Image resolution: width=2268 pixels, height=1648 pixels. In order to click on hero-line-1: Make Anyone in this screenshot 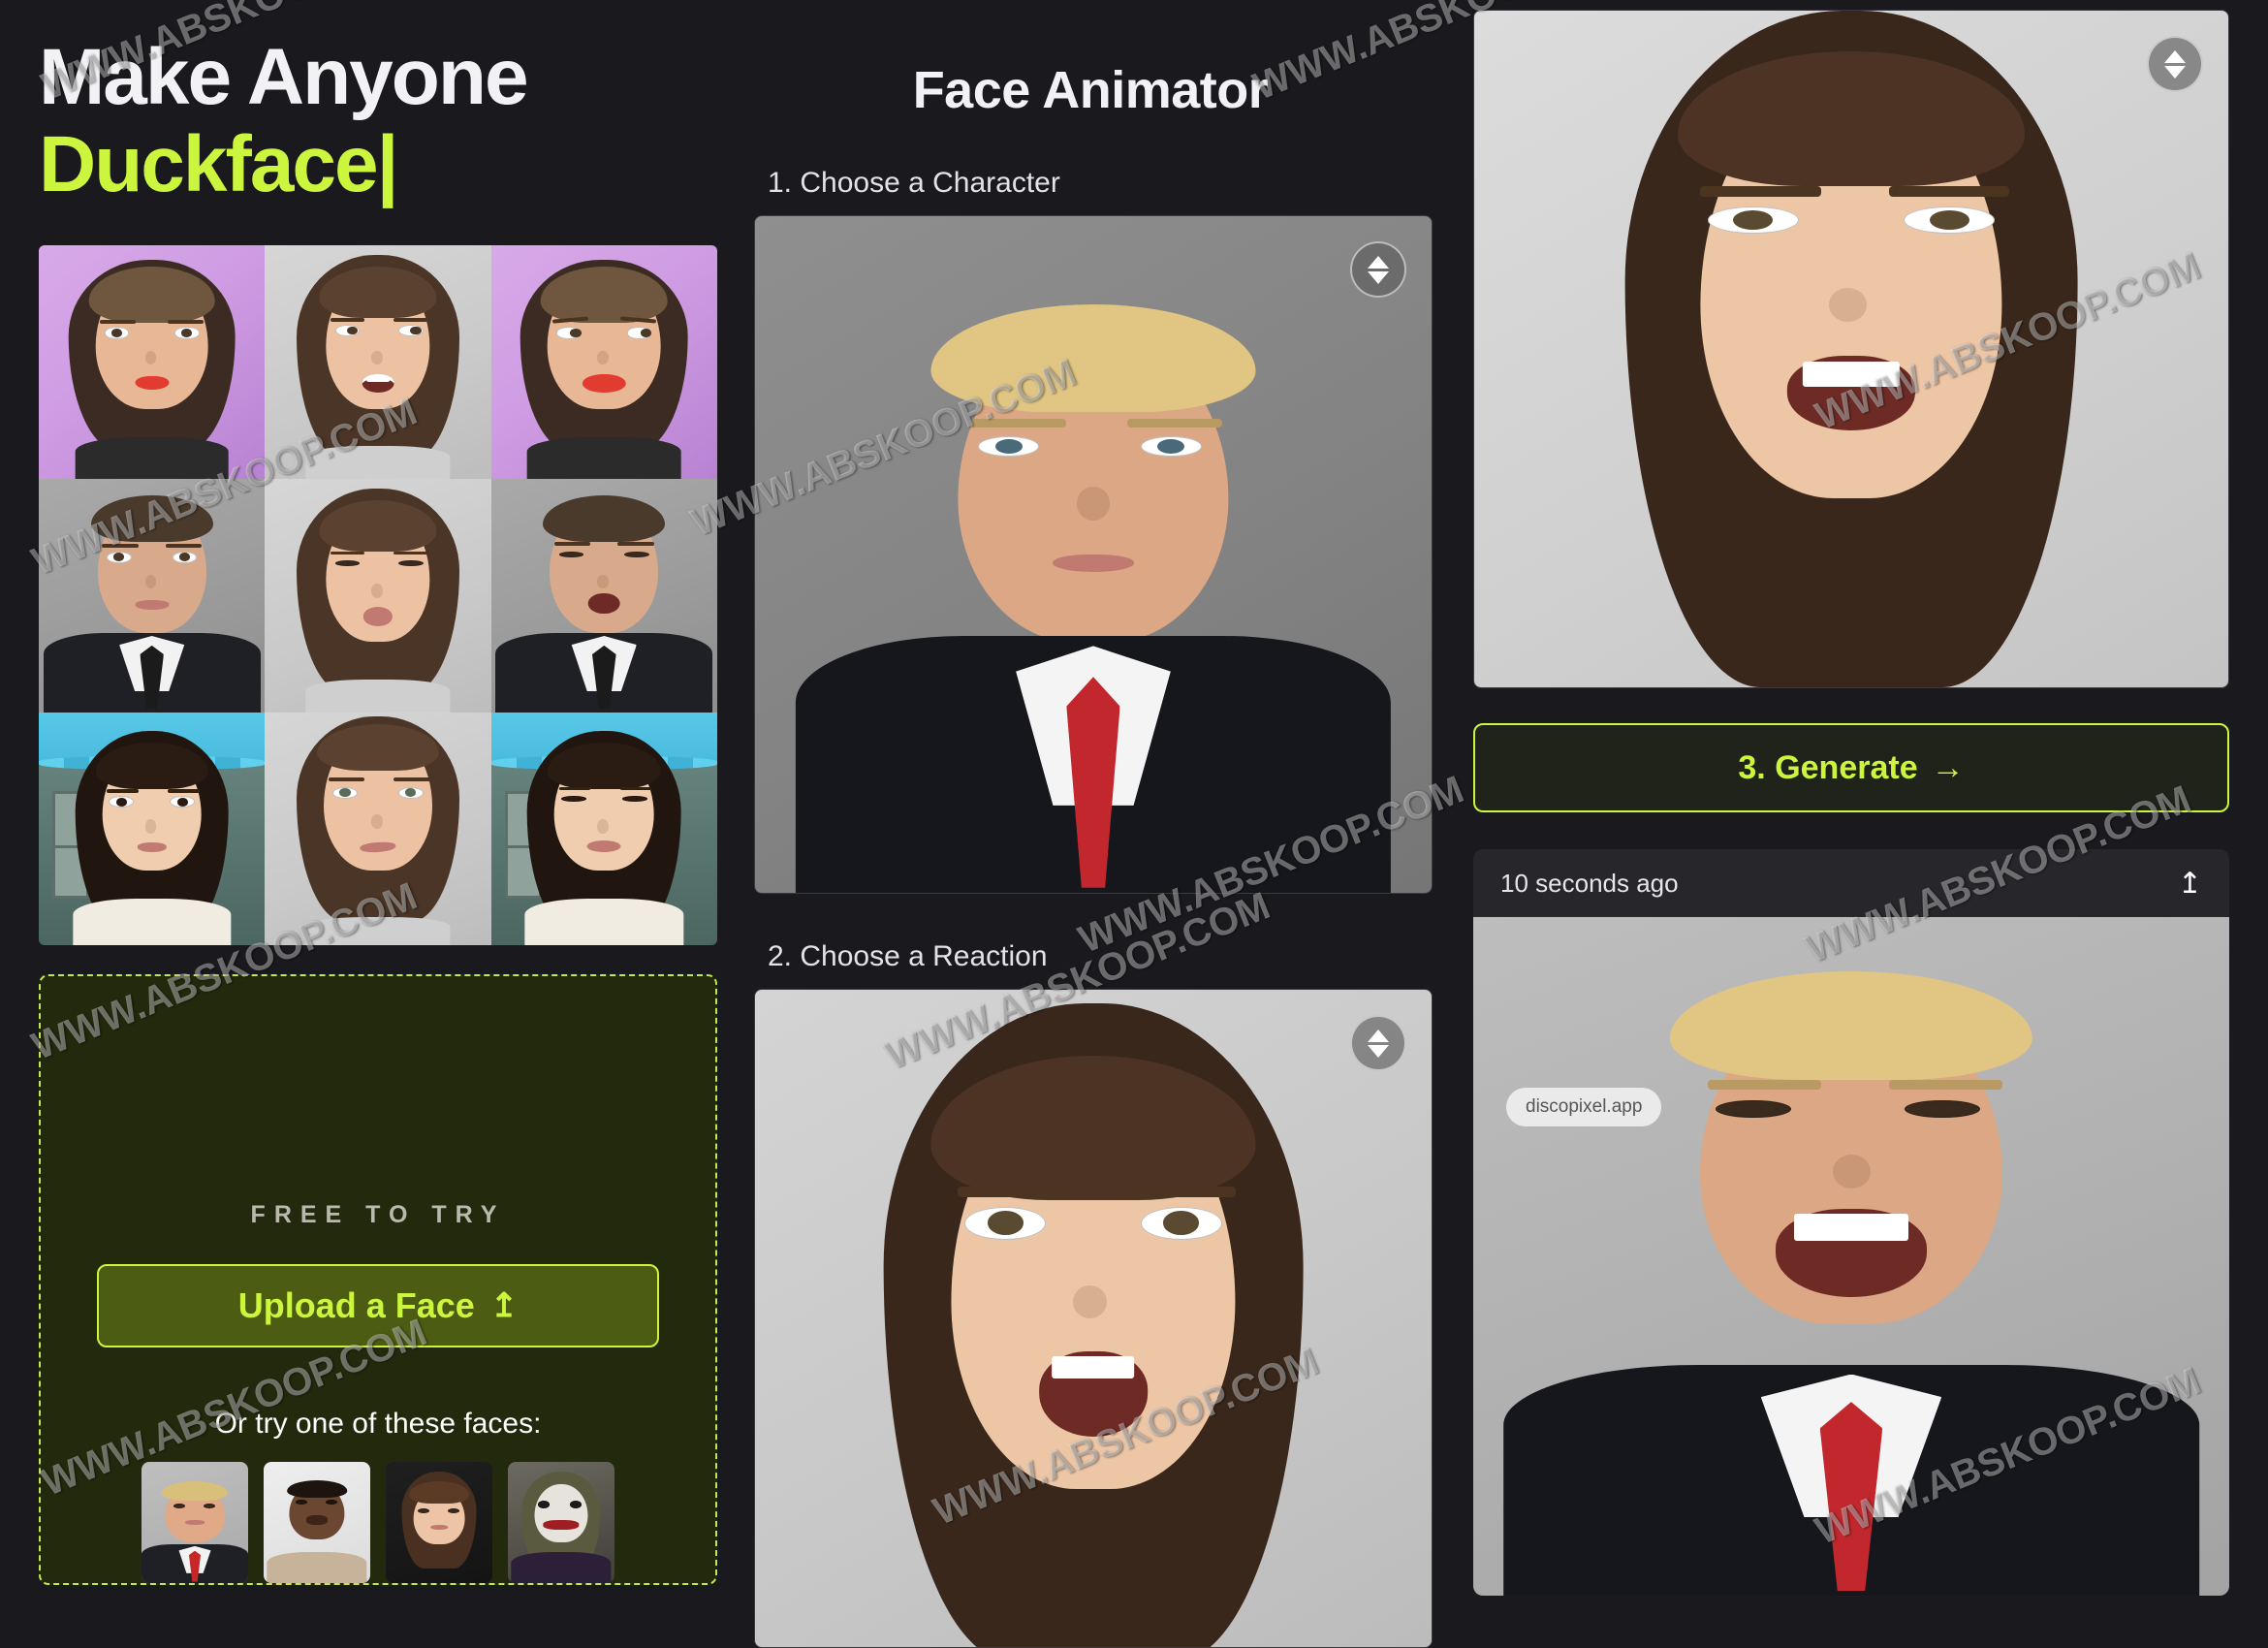, I will do `click(284, 77)`.